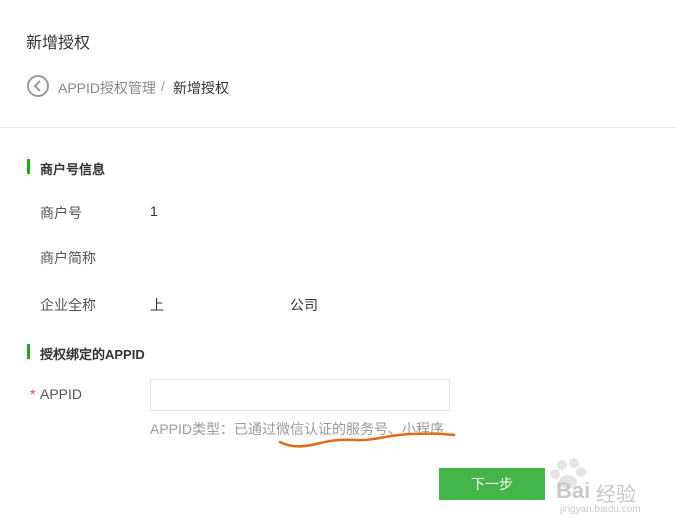 Image resolution: width=676 pixels, height=530 pixels. What do you see at coordinates (58, 43) in the screenshot?
I see `page-title: 新增授权` at bounding box center [58, 43].